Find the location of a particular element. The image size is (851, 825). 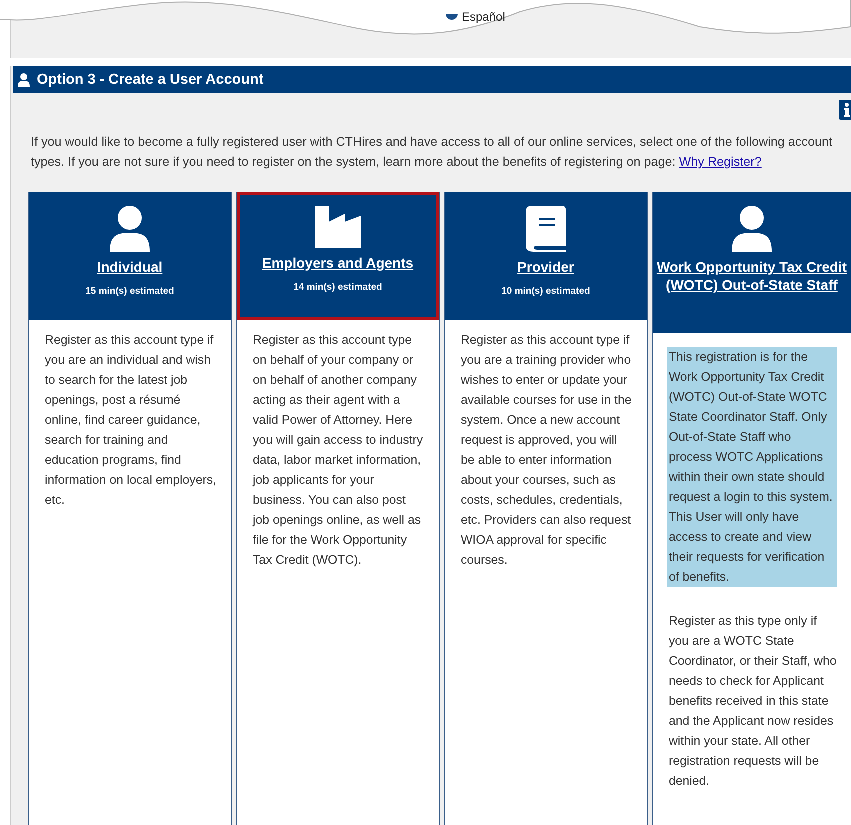

description-text: Register as this account type on behalf of your company or on behalf of another company acting as their agent with a valid Power of Attorney. Here you will gain access to industry data, labor market information, job applicants for your business. You can also post job openings online, as well as file for the Work Opportunity Tax Credit (WOTC). is located at coordinates (338, 450).